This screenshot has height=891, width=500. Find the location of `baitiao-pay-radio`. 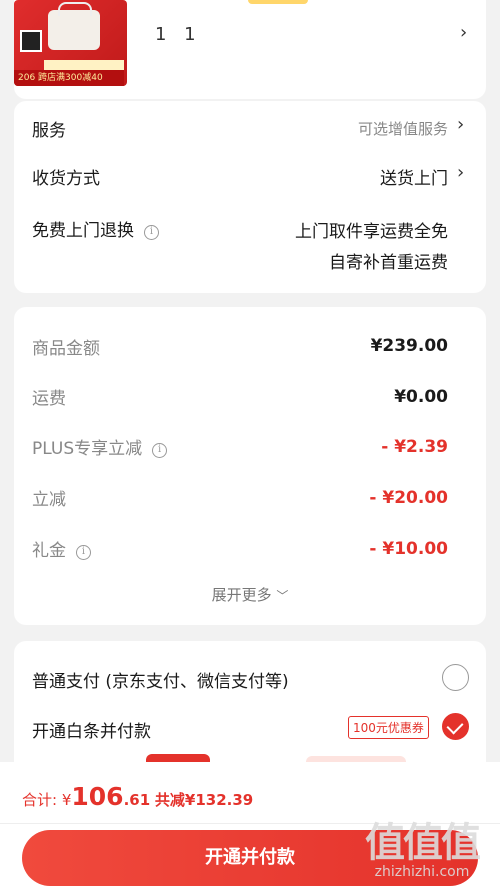

baitiao-pay-radio is located at coordinates (455, 726).